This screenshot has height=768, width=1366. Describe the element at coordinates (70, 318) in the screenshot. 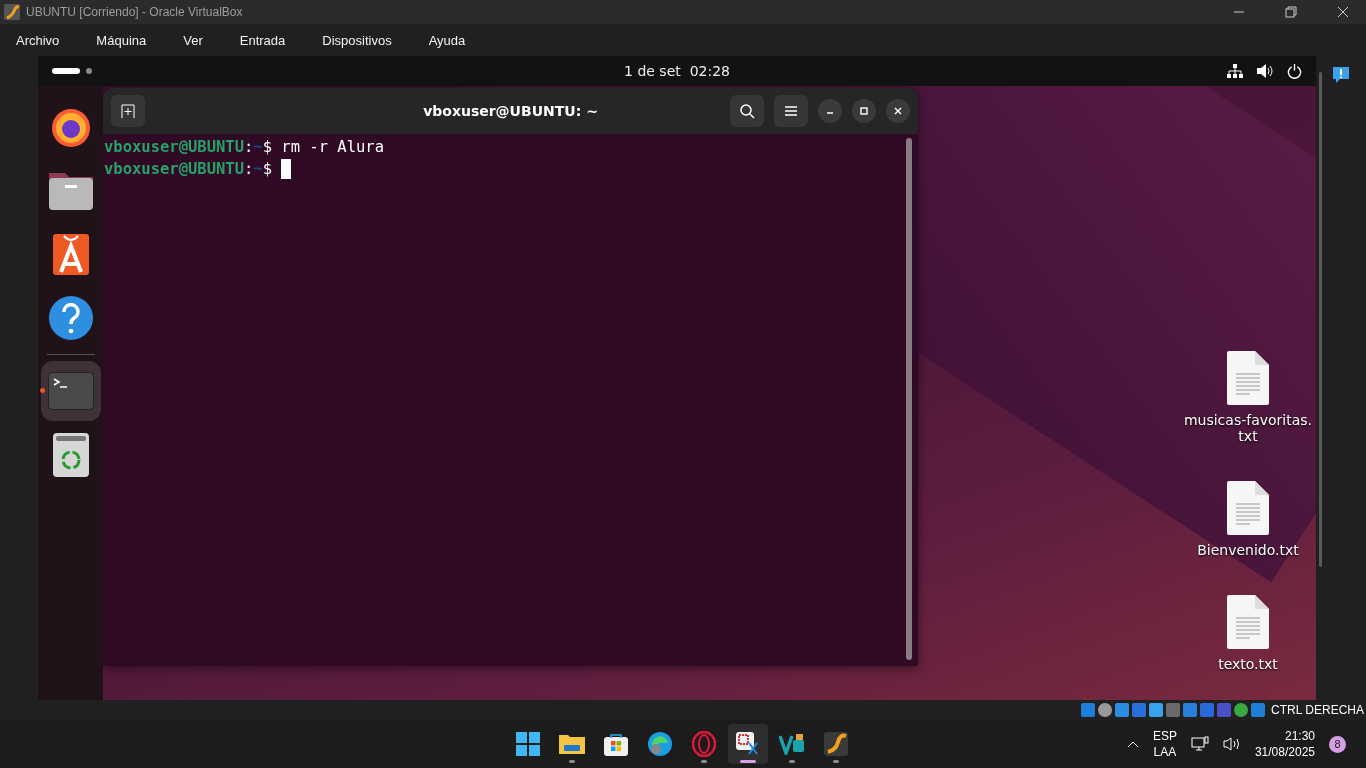

I see `help-icon` at that location.